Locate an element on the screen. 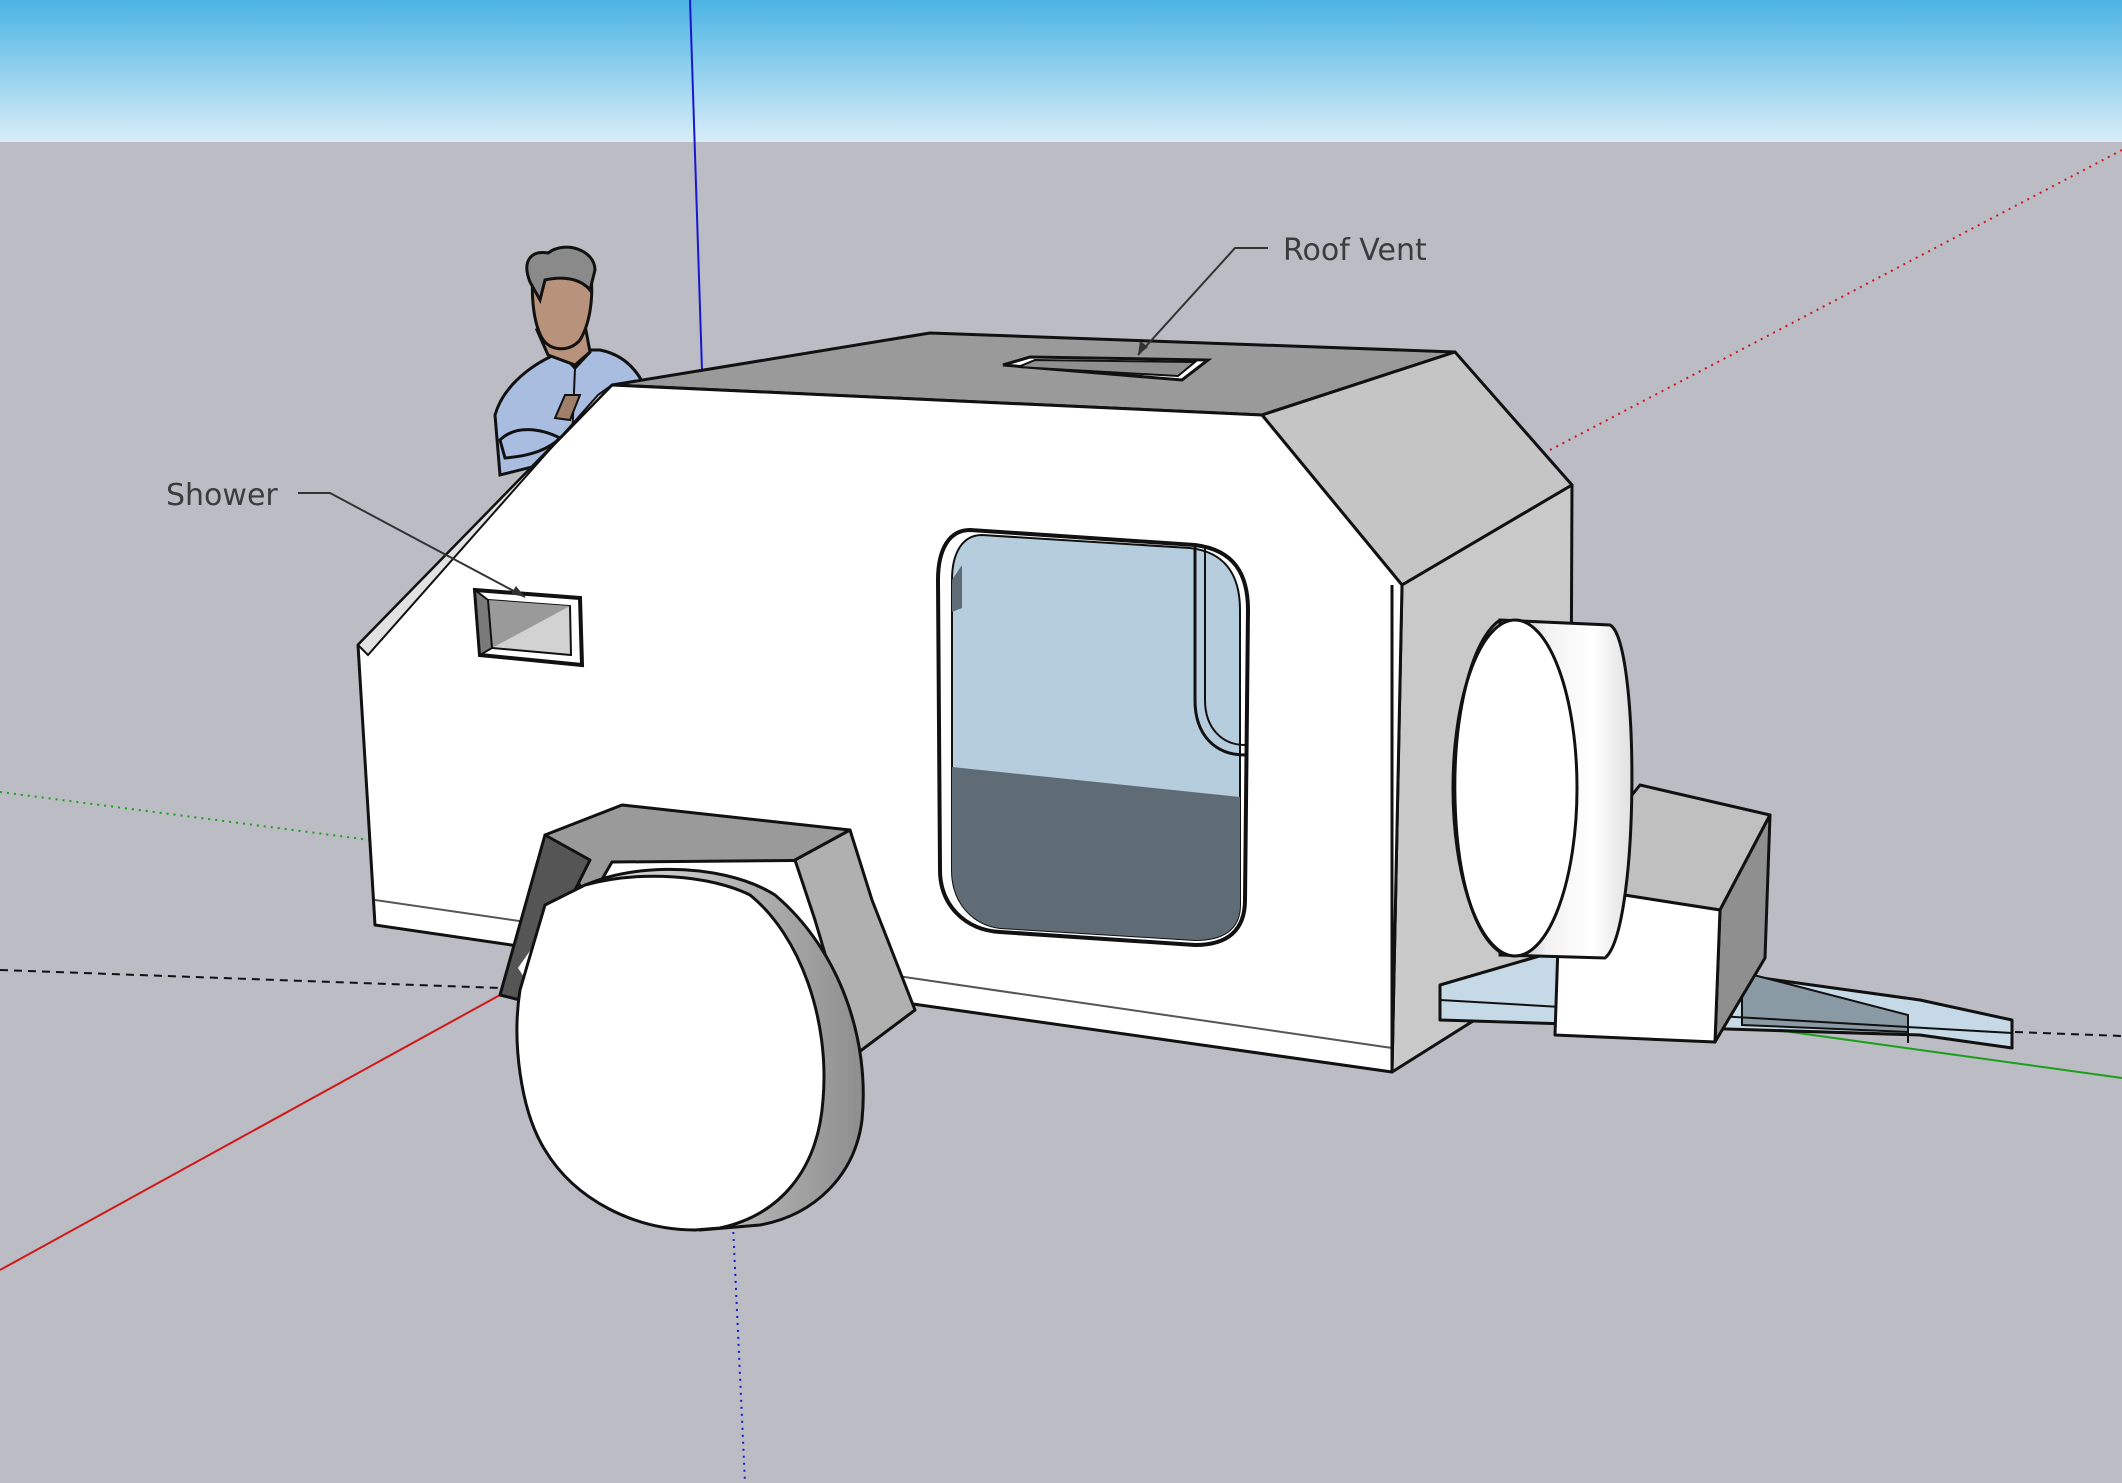 The height and width of the screenshot is (1483, 2122). shower-hatch is located at coordinates (528, 627).